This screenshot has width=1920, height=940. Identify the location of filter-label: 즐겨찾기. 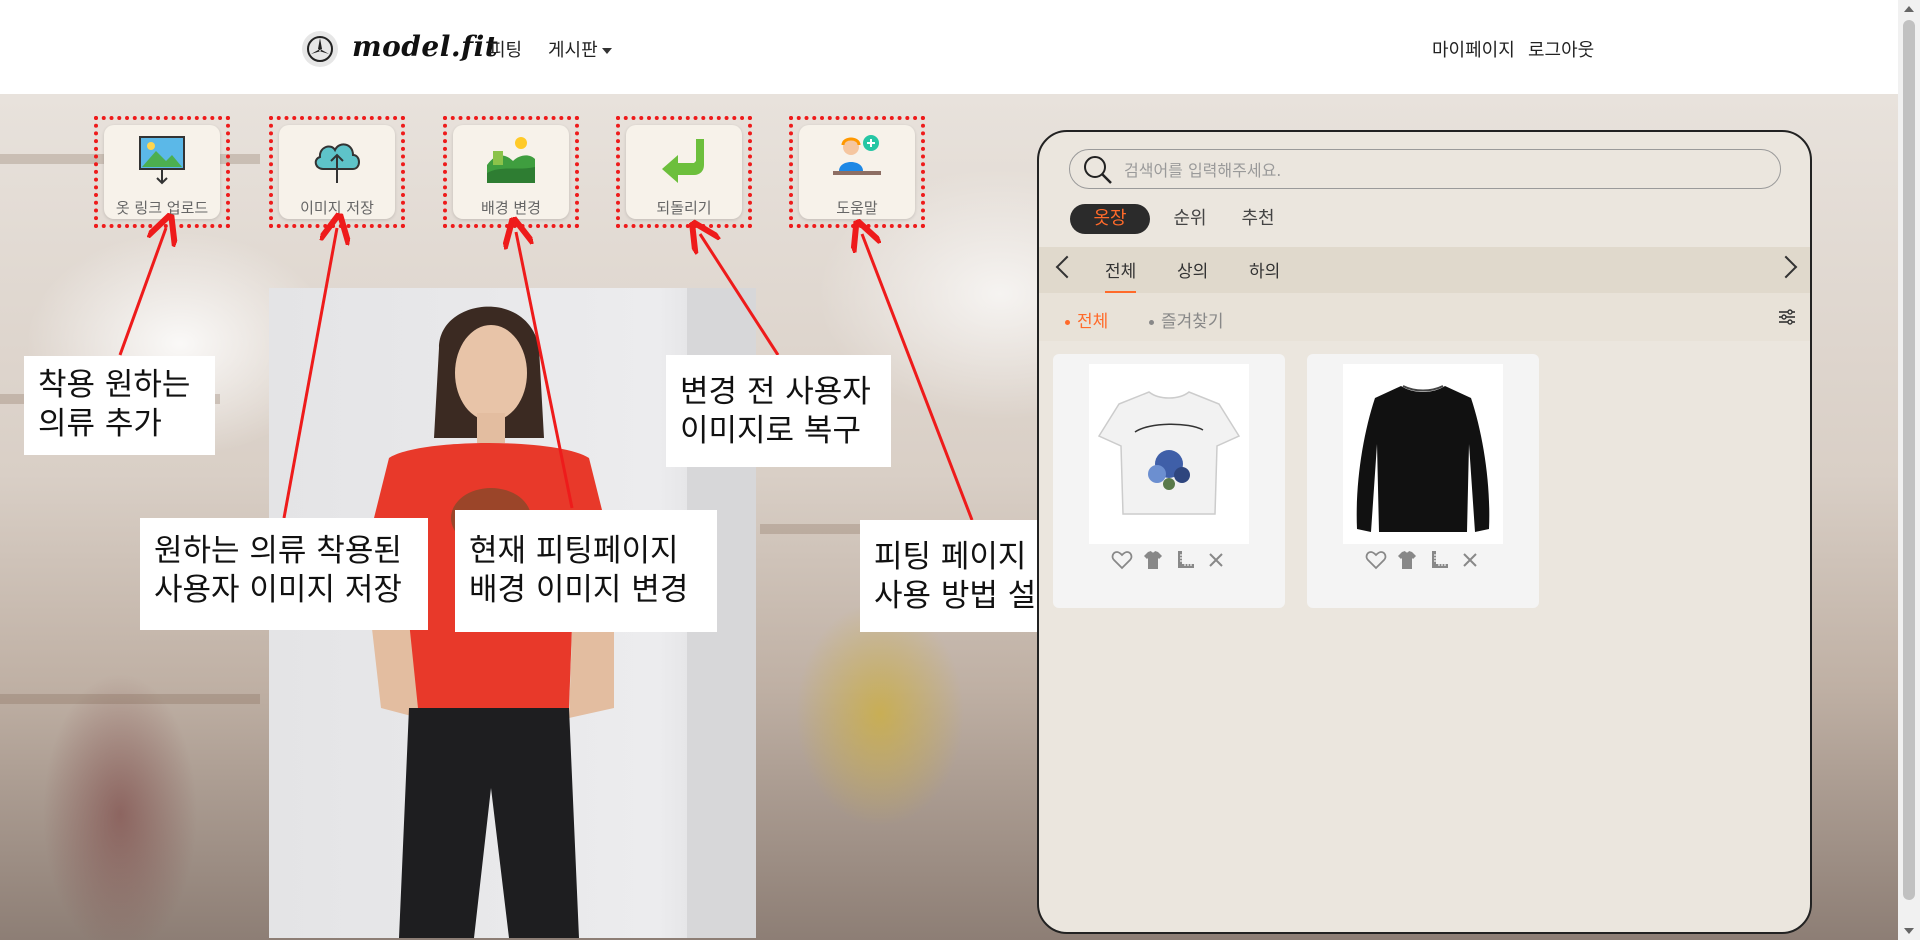
(1192, 322).